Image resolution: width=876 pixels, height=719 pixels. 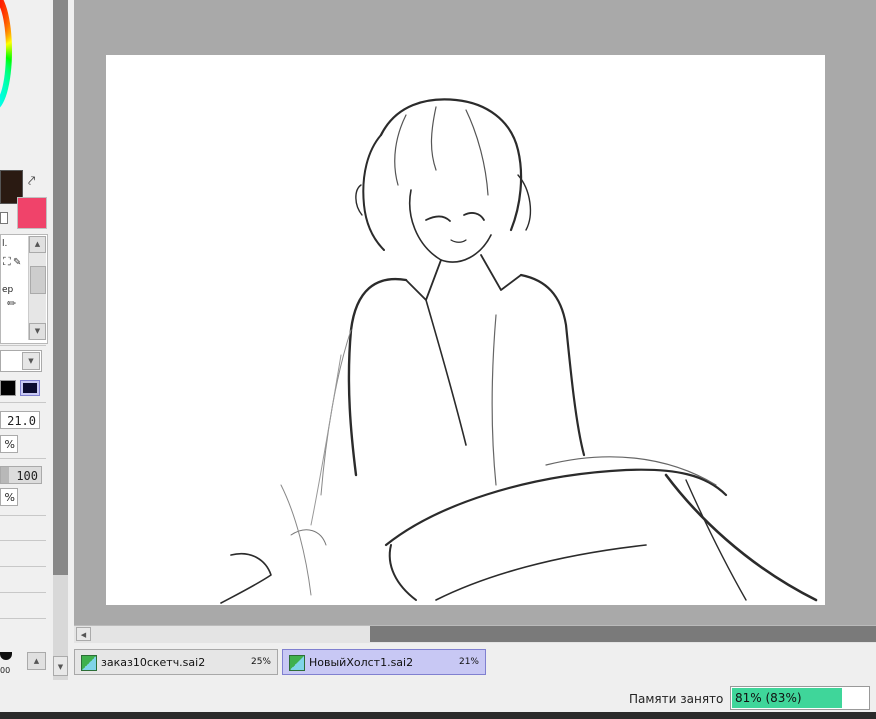 I want to click on eraser-icon: ⛶, so click(x=7, y=262).